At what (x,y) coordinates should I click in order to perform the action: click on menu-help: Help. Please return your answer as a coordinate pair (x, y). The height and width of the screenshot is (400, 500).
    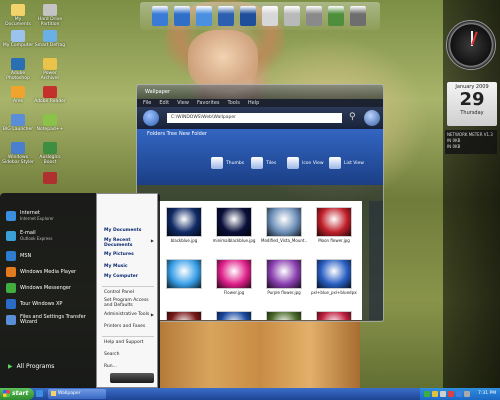
    Looking at the image, I should click on (253, 103).